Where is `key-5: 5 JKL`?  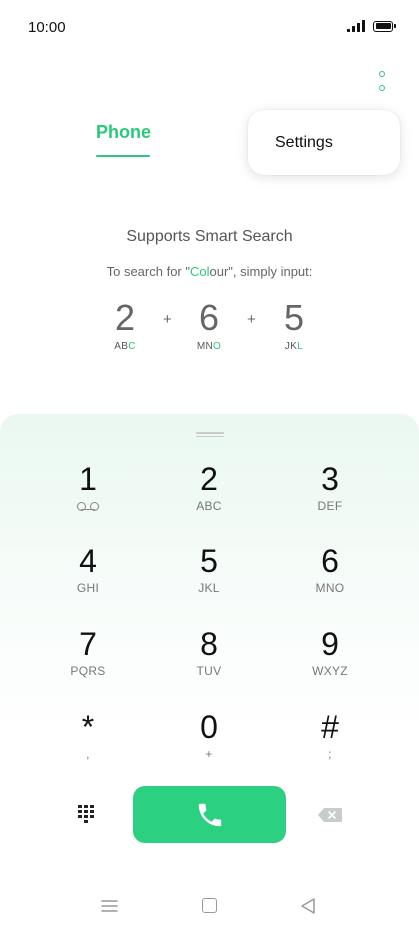
key-5: 5 JKL is located at coordinates (209, 578).